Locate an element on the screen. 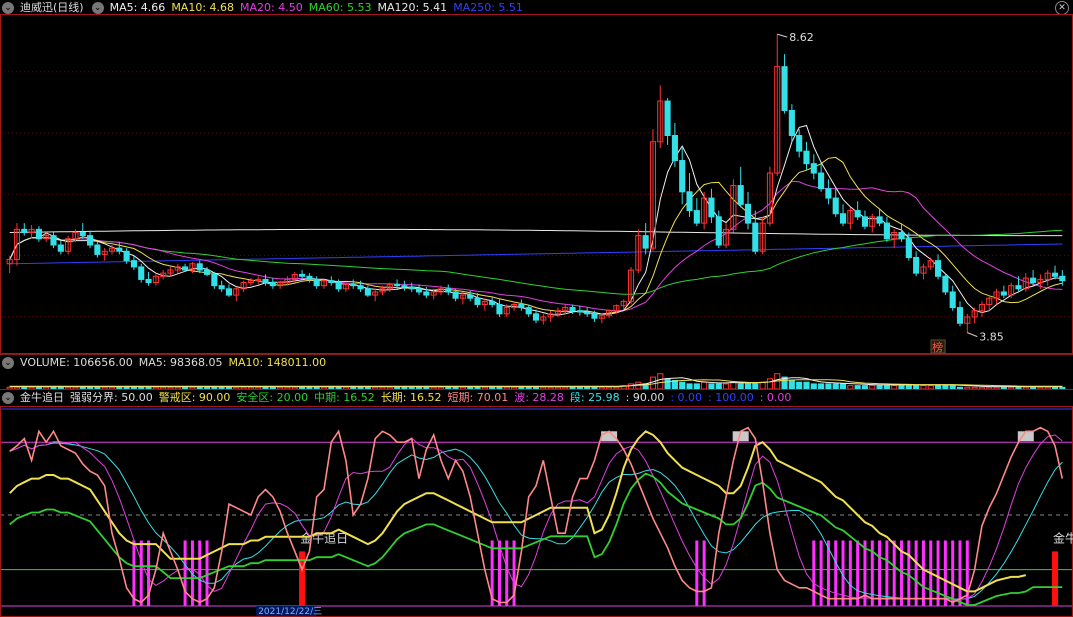 The image size is (1073, 617). low-pointer is located at coordinates (972, 335).